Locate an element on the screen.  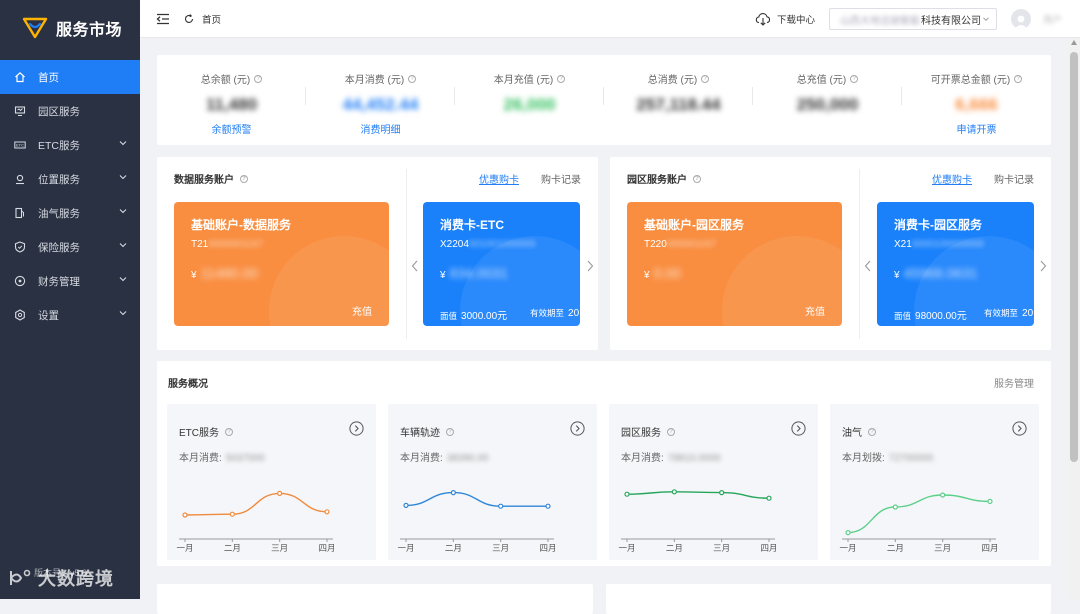
sidebar-item-etc: ETC ETC服务 is located at coordinates (70, 145).